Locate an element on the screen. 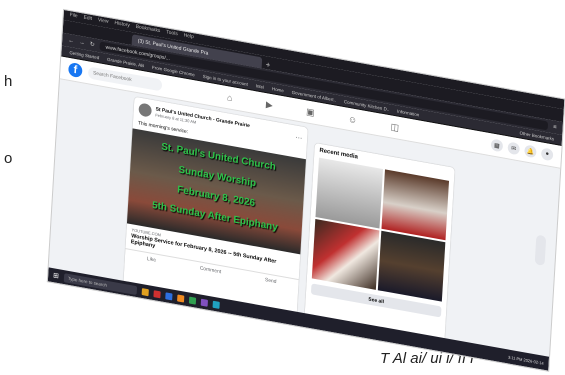 The height and width of the screenshot is (375, 565). forward-icon: → is located at coordinates (82, 42).